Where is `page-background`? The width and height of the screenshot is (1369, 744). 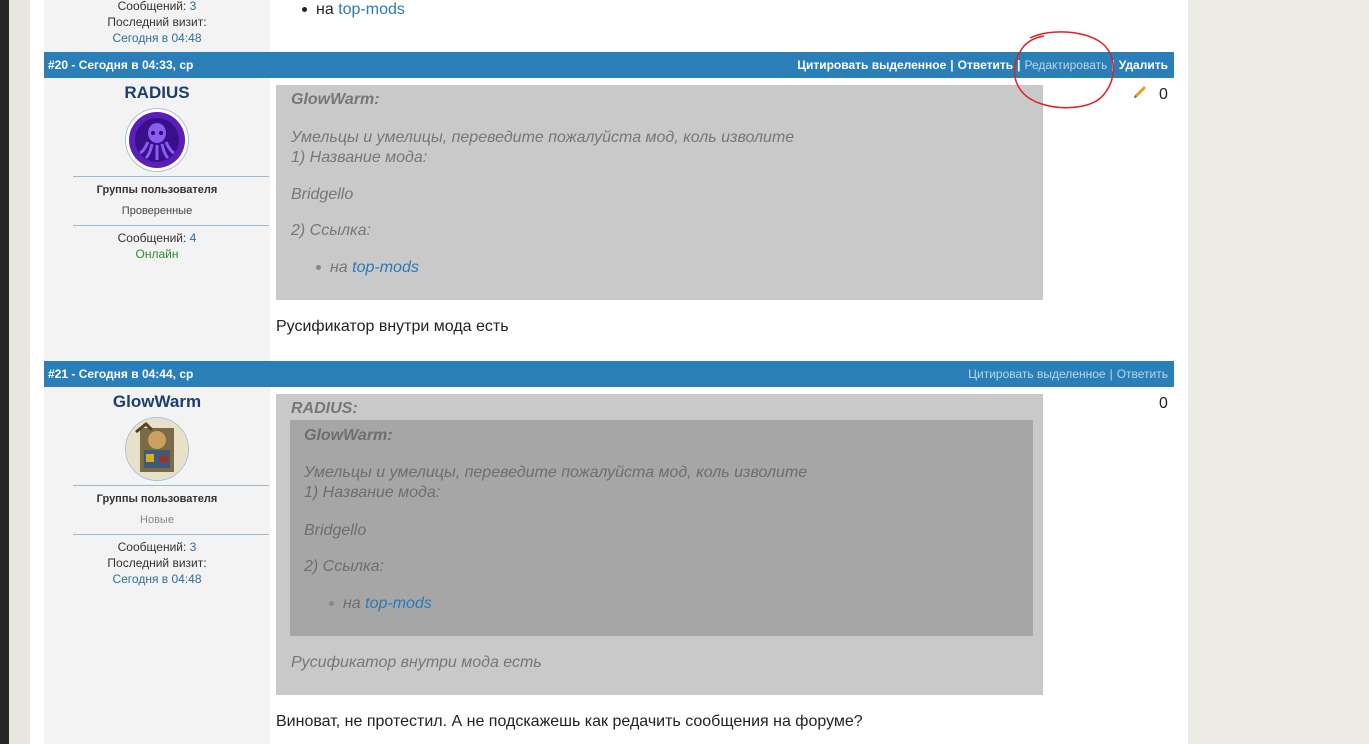 page-background is located at coordinates (19, 372).